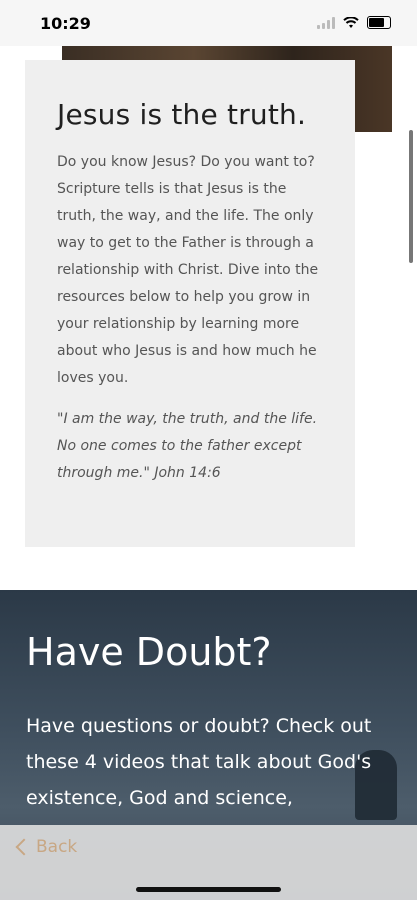  What do you see at coordinates (351, 22) in the screenshot?
I see `wifi-icon` at bounding box center [351, 22].